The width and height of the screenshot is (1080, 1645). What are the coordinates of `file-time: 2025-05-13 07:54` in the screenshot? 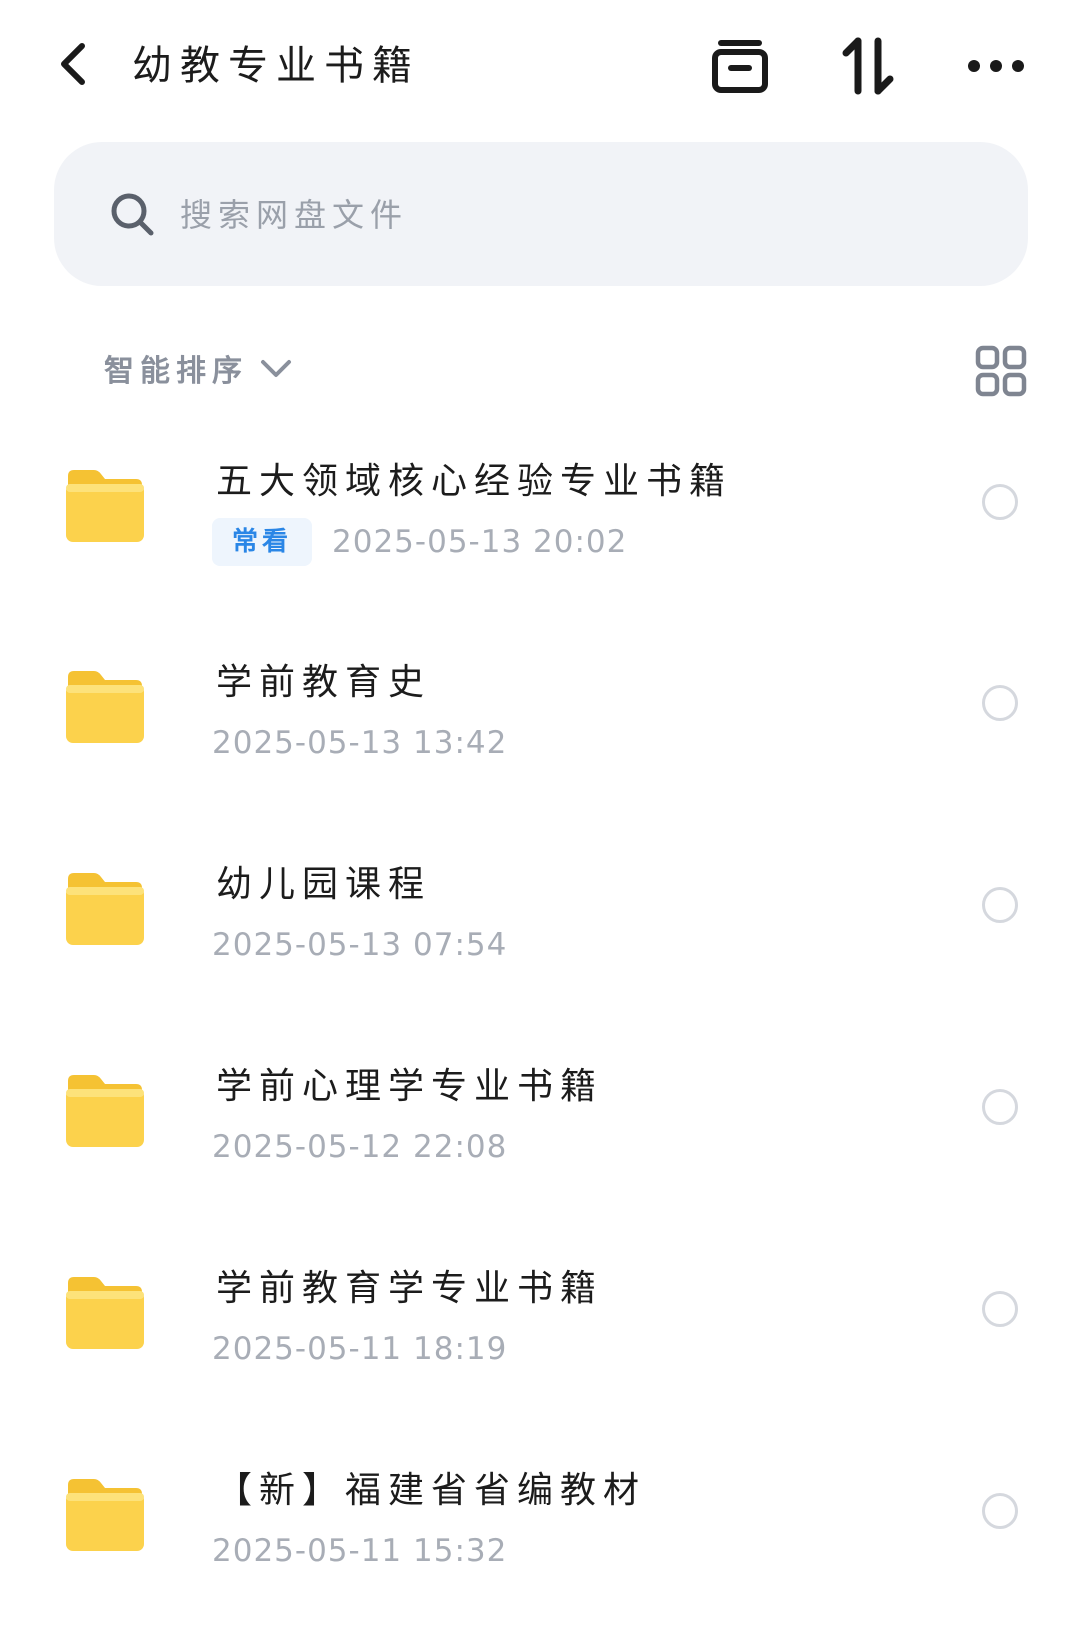 It's located at (360, 945).